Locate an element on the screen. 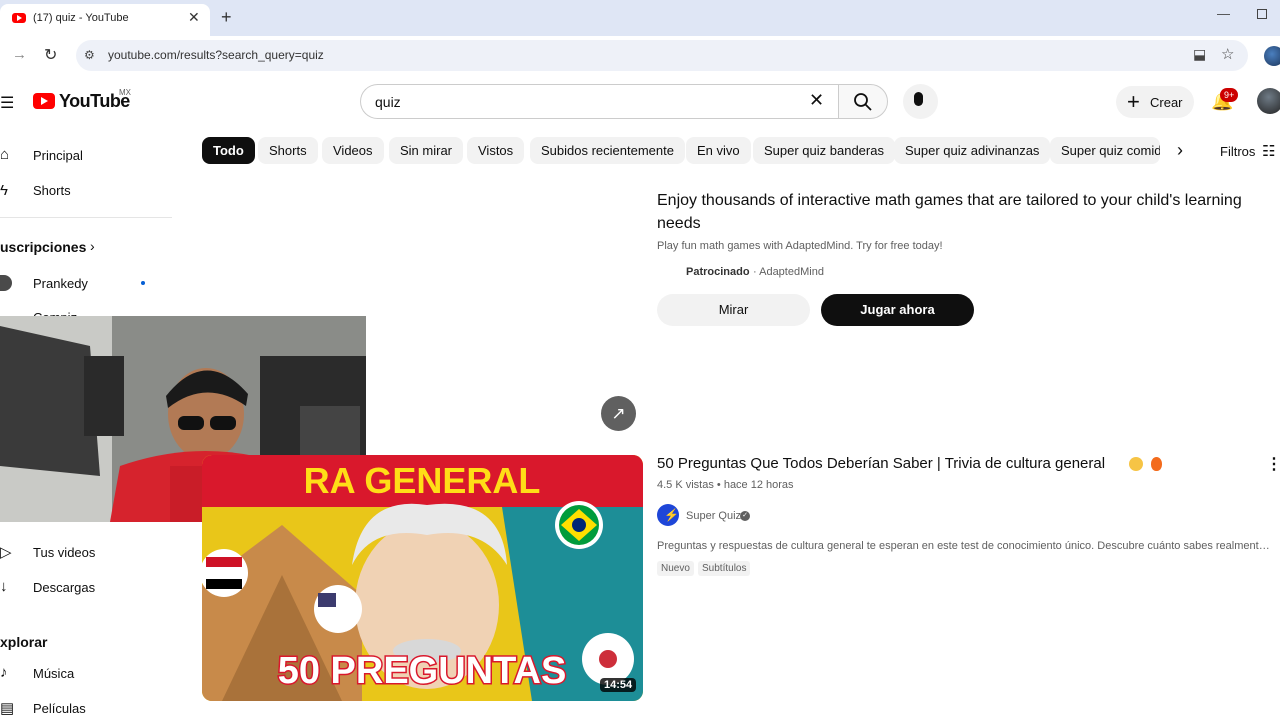 Image resolution: width=1280 pixels, height=720 pixels. fire-emoji-icon is located at coordinates (1156, 464).